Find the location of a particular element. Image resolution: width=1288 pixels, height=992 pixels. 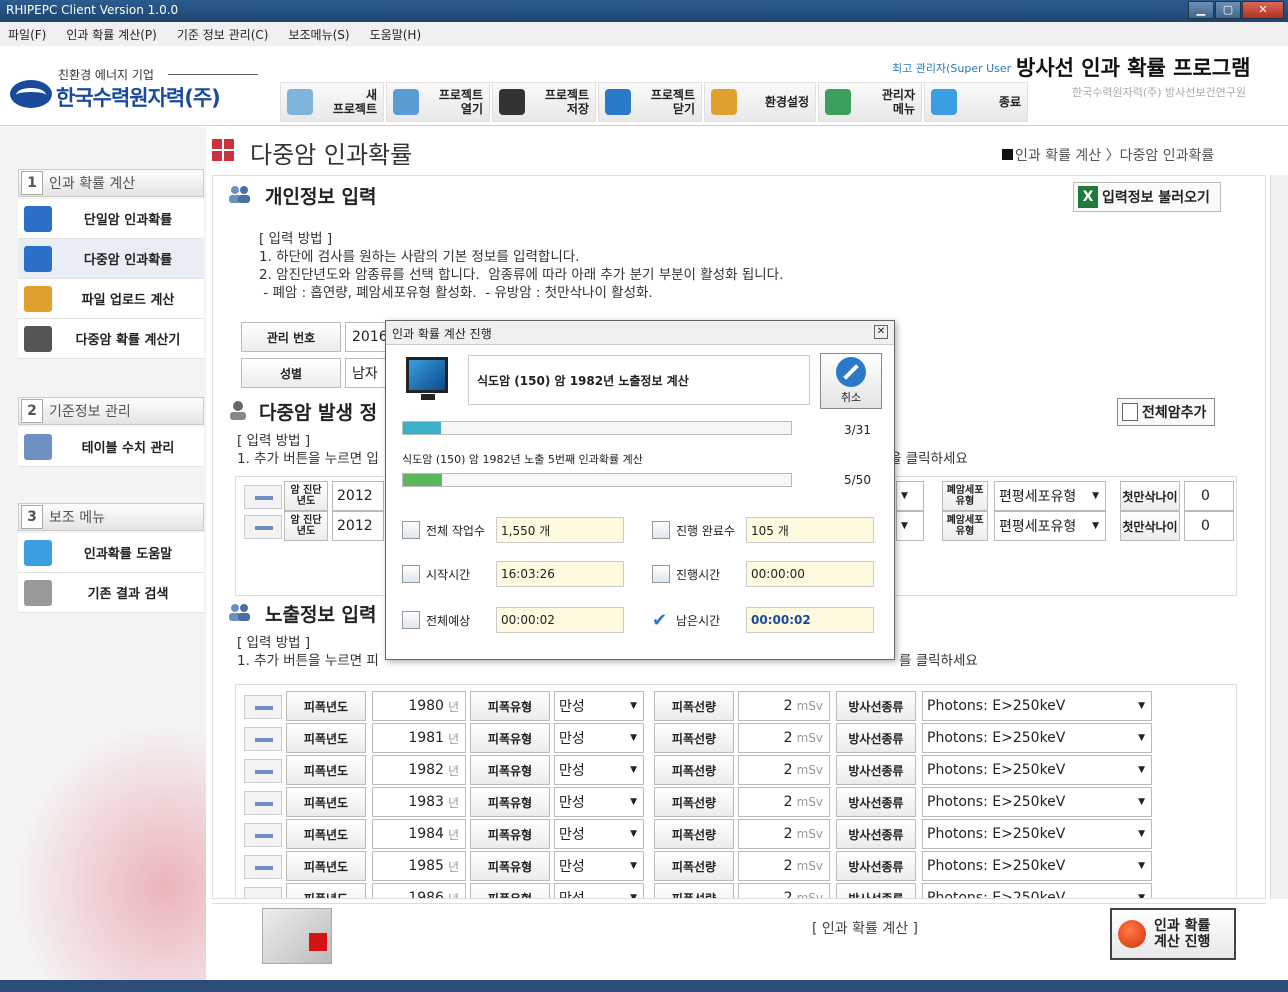

exposure-year-input: 1982 년 is located at coordinates (419, 770).